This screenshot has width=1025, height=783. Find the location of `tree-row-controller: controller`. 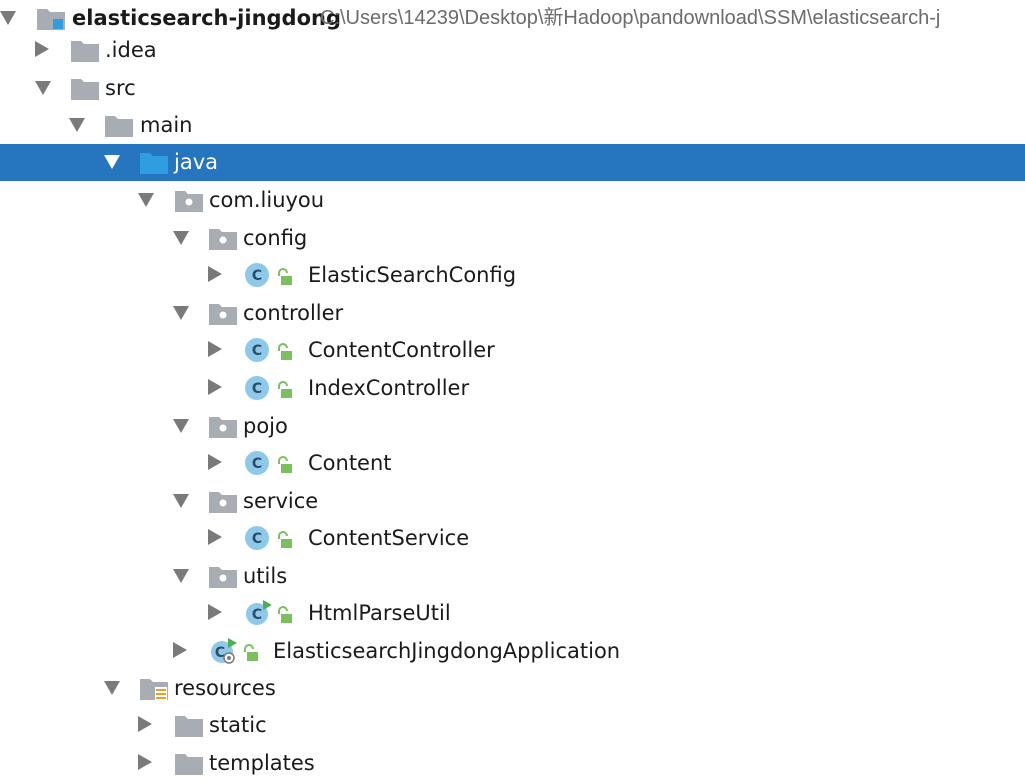

tree-row-controller: controller is located at coordinates (512, 313).